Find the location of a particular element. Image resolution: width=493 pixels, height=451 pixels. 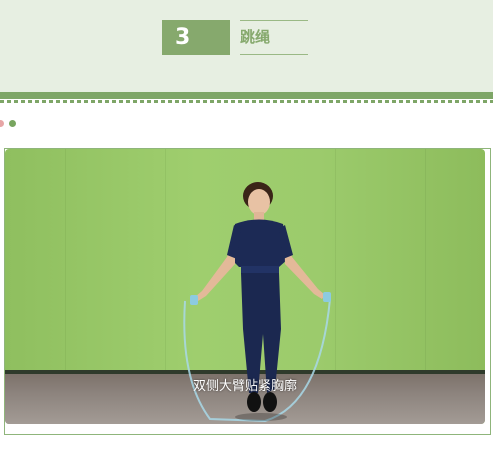

left-arm is located at coordinates (215, 266).